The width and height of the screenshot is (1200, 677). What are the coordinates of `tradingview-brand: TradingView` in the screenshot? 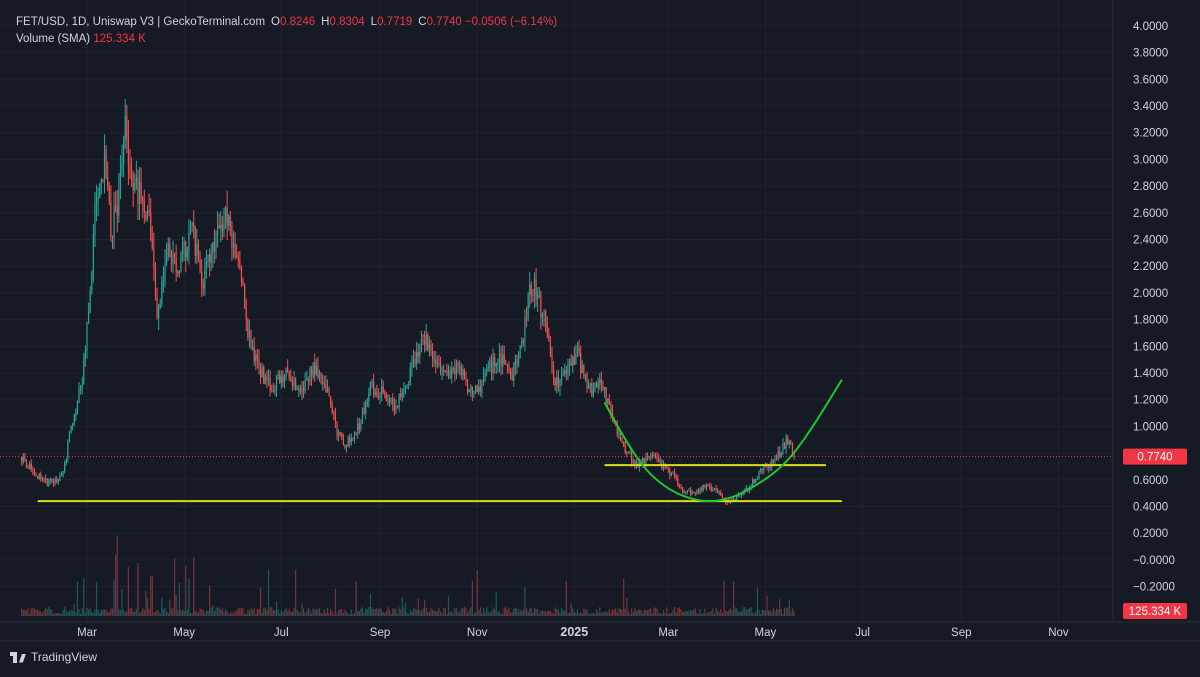 It's located at (53, 657).